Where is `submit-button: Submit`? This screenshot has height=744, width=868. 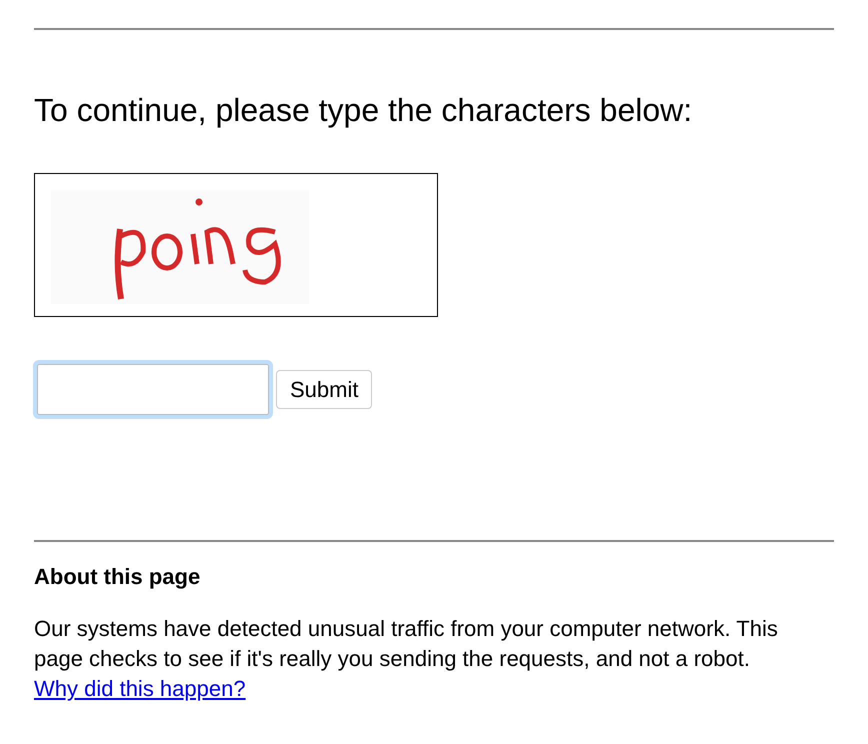 submit-button: Submit is located at coordinates (324, 389).